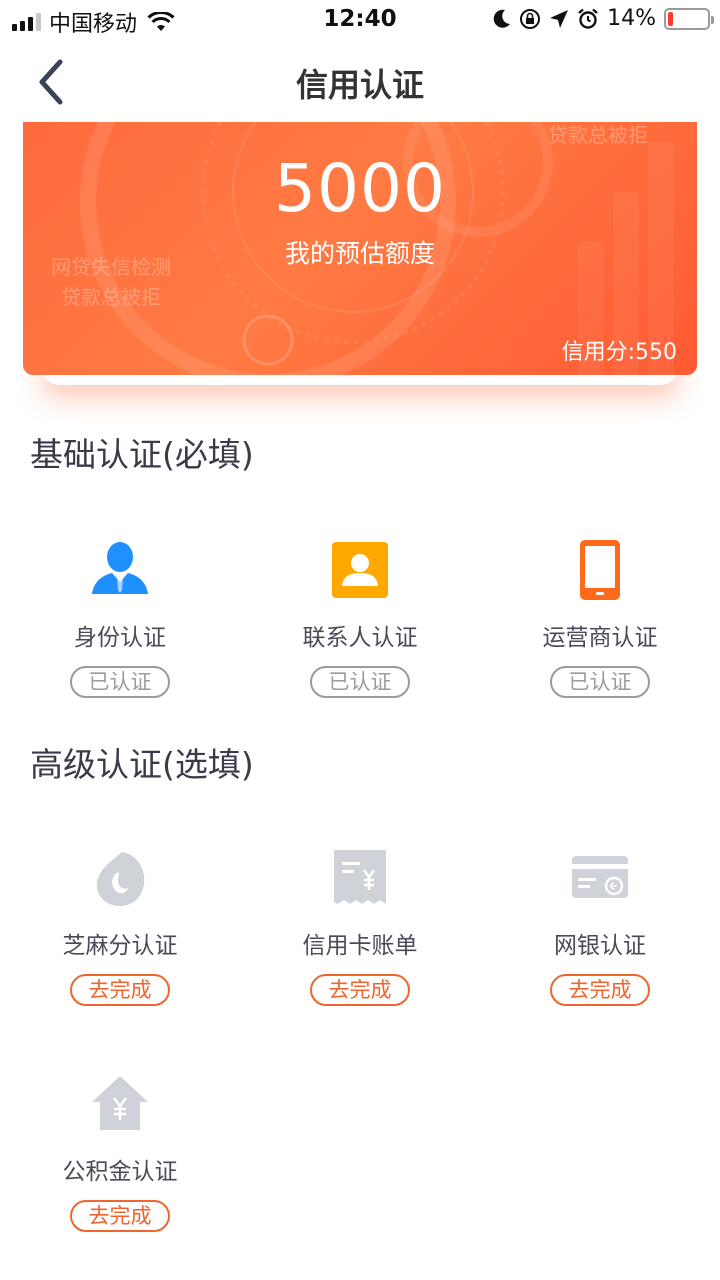  What do you see at coordinates (360, 877) in the screenshot?
I see `receipt-icon` at bounding box center [360, 877].